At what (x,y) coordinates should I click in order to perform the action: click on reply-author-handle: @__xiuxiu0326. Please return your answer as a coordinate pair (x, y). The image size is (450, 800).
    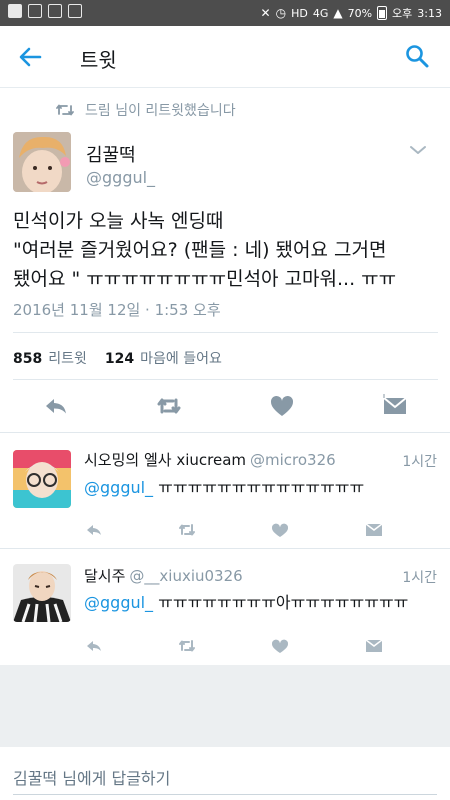
    Looking at the image, I should click on (185, 576).